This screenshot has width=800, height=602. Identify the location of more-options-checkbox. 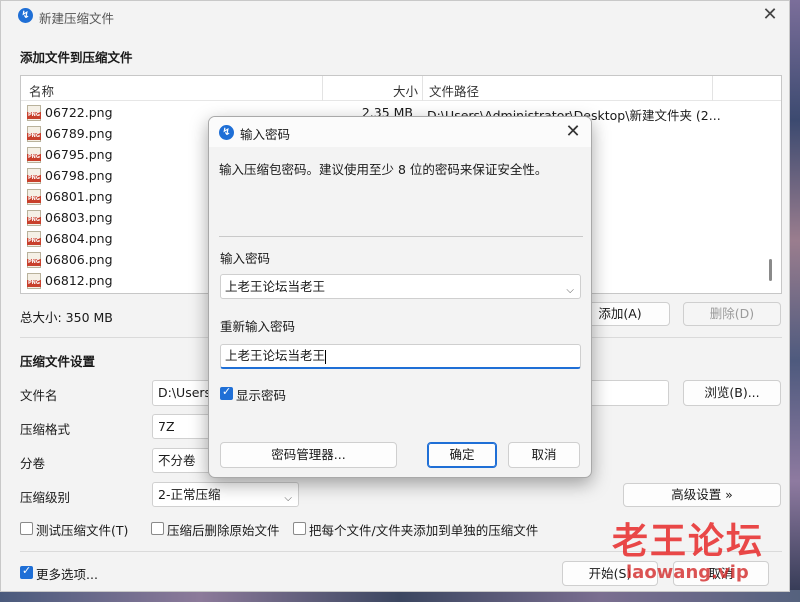
(26, 571).